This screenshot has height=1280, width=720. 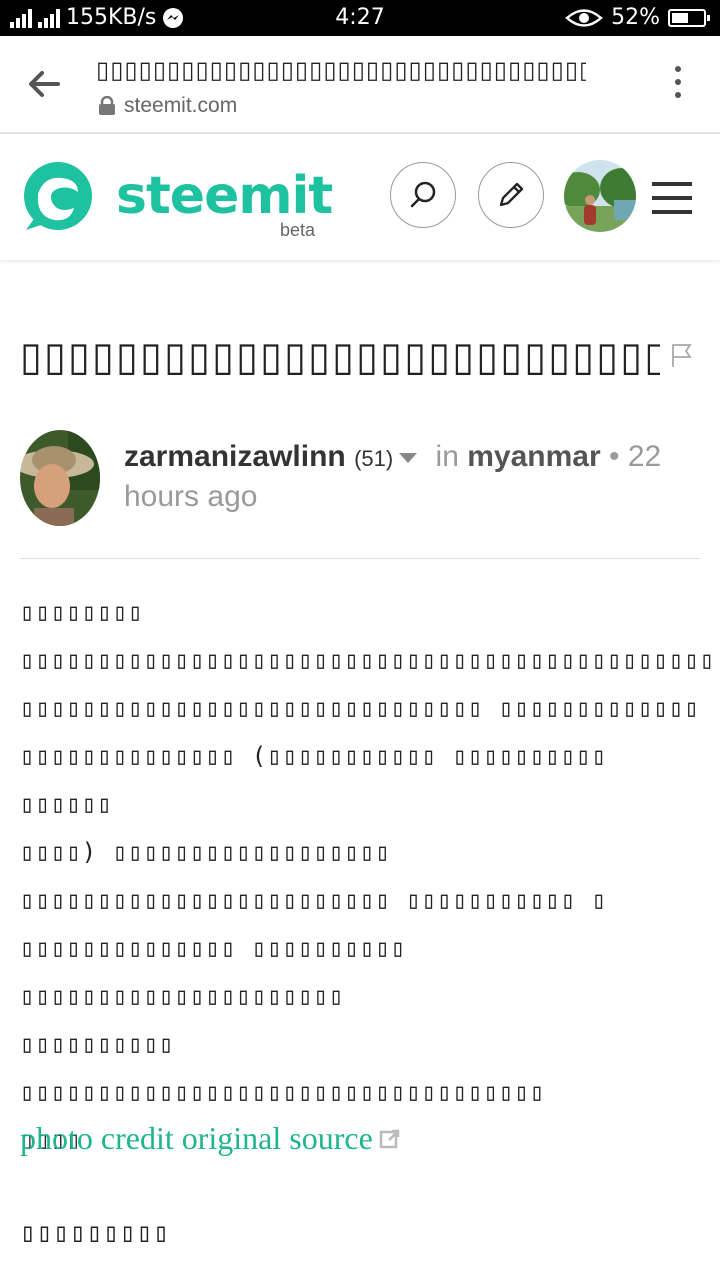 What do you see at coordinates (533, 456) in the screenshot?
I see `category-link: myanmar` at bounding box center [533, 456].